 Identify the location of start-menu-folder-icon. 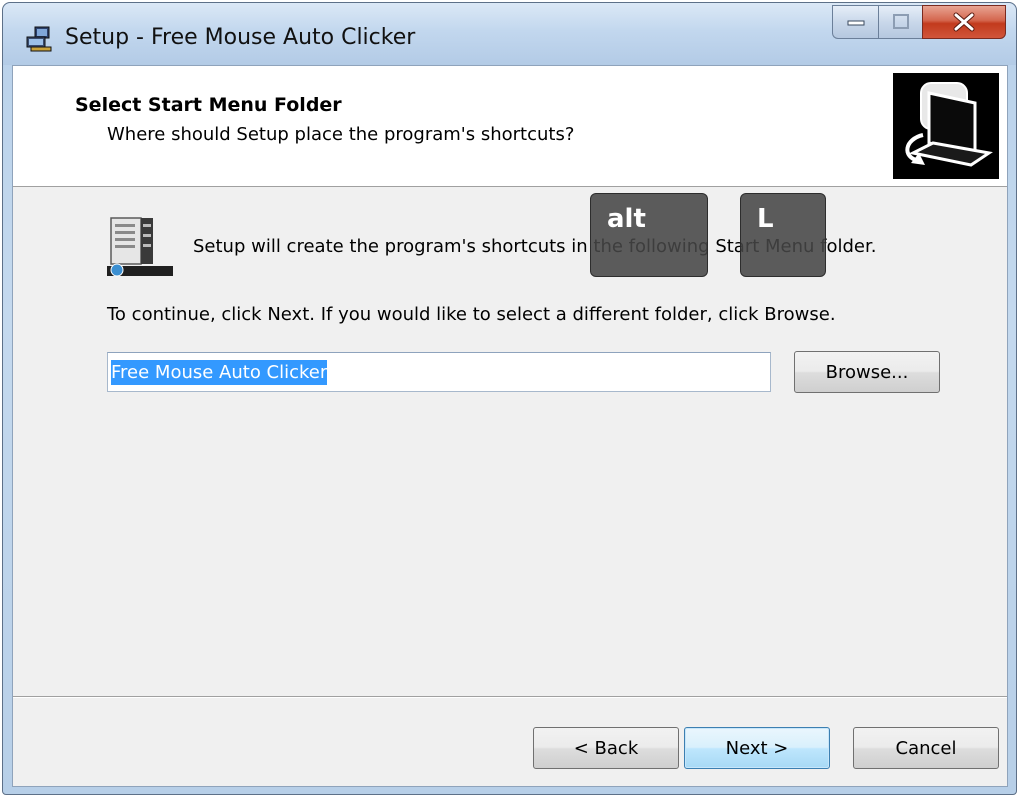
(140, 247).